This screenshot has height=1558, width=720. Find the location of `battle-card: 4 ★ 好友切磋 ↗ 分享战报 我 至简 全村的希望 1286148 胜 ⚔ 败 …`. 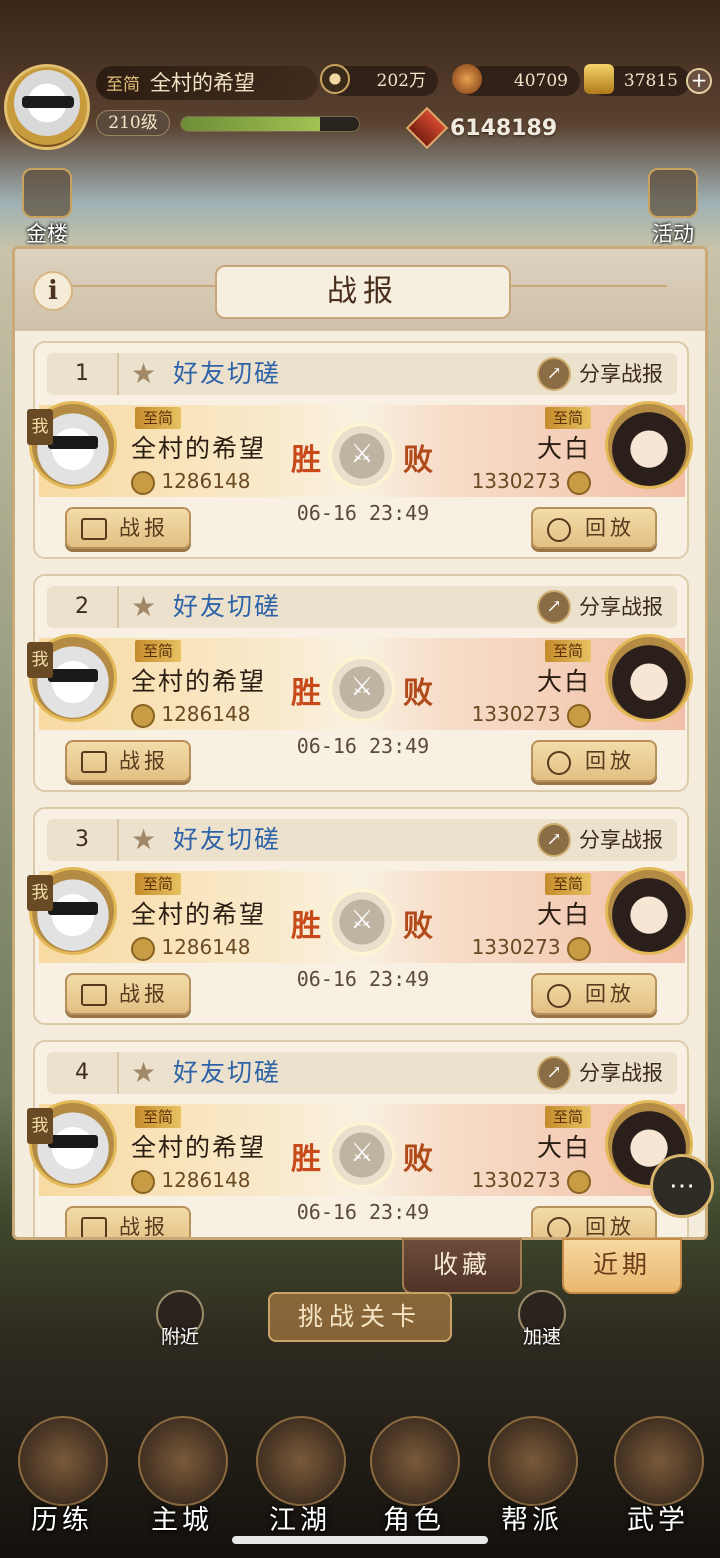

battle-card: 4 ★ 好友切磋 ↗ 分享战报 我 至简 全村的希望 1286148 胜 ⚔ 败 … is located at coordinates (360, 1138).